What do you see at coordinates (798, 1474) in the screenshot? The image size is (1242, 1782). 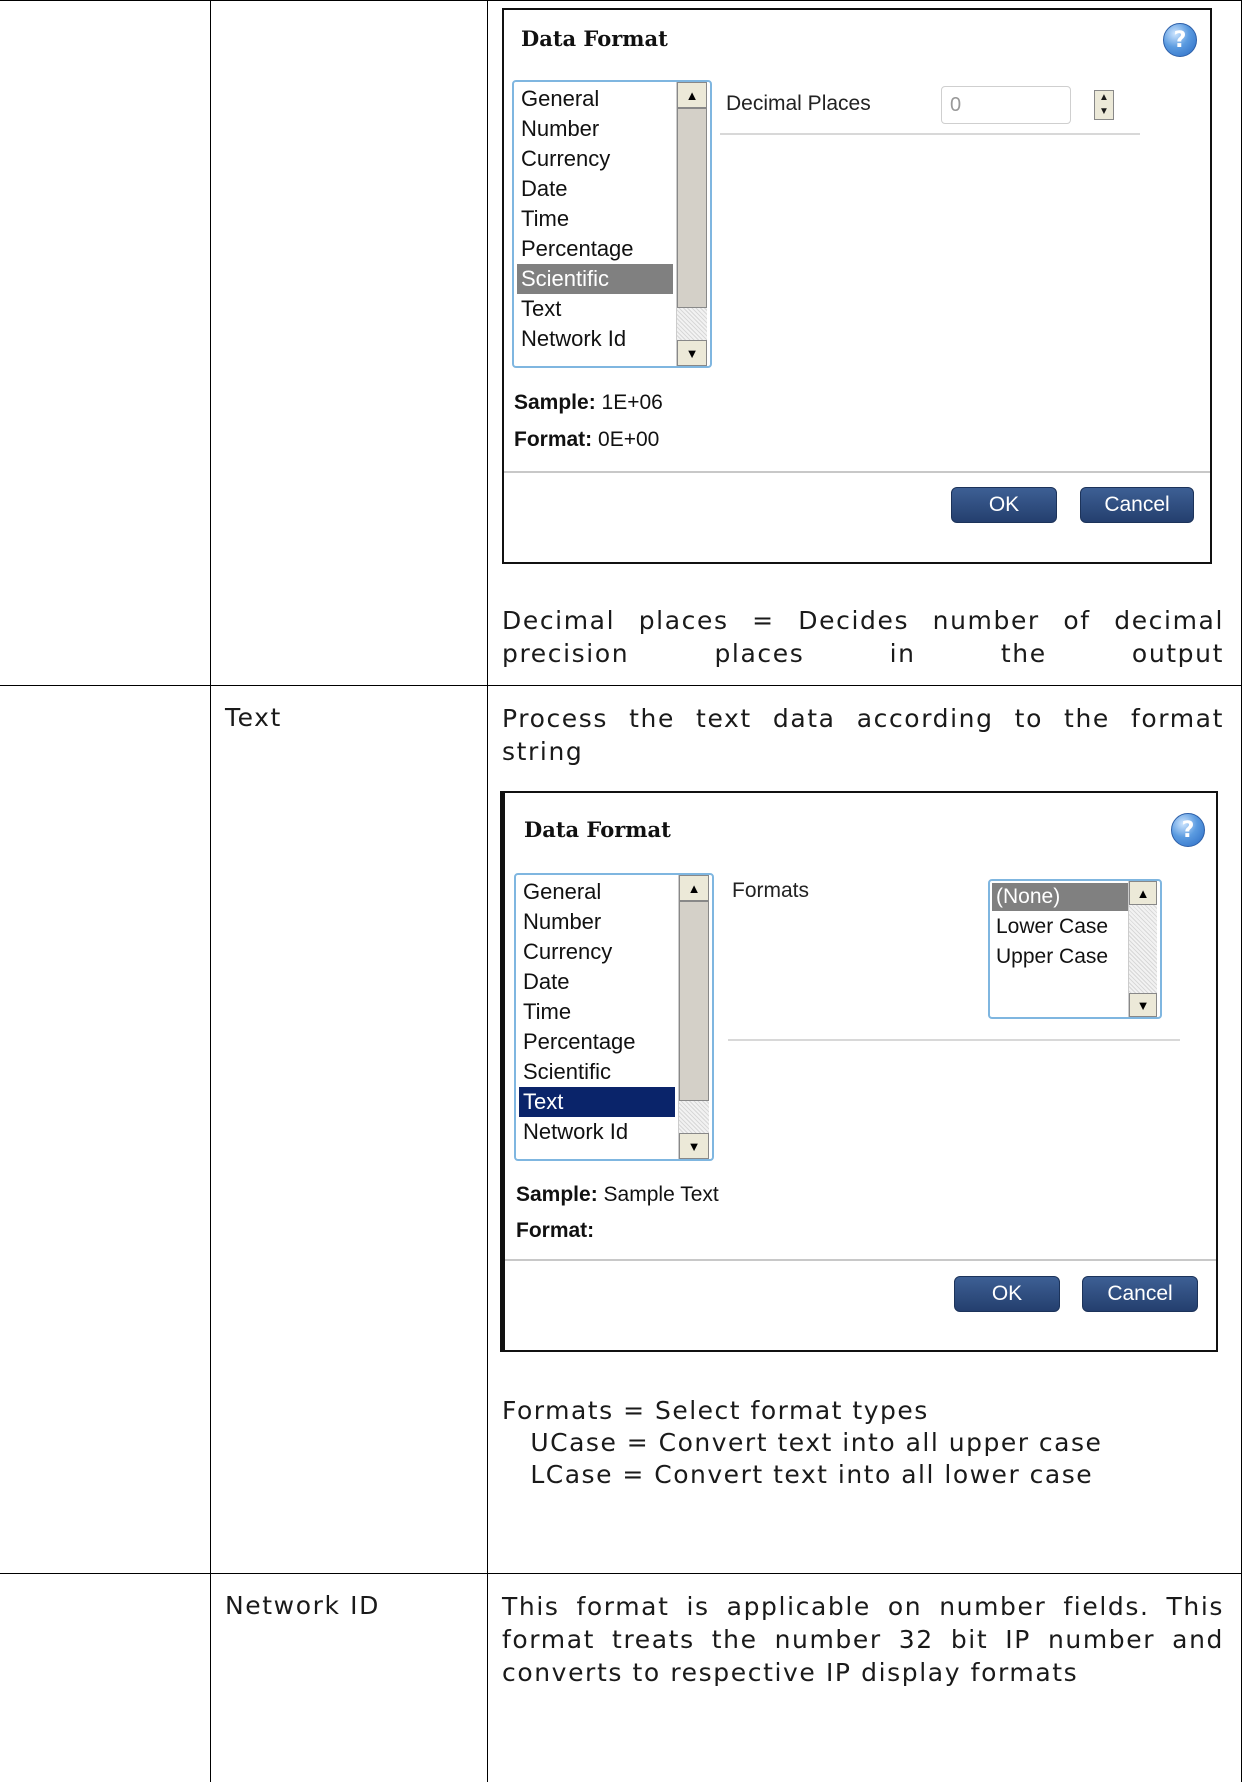 I see `note-line: LCase = Convert text into all lower case` at bounding box center [798, 1474].